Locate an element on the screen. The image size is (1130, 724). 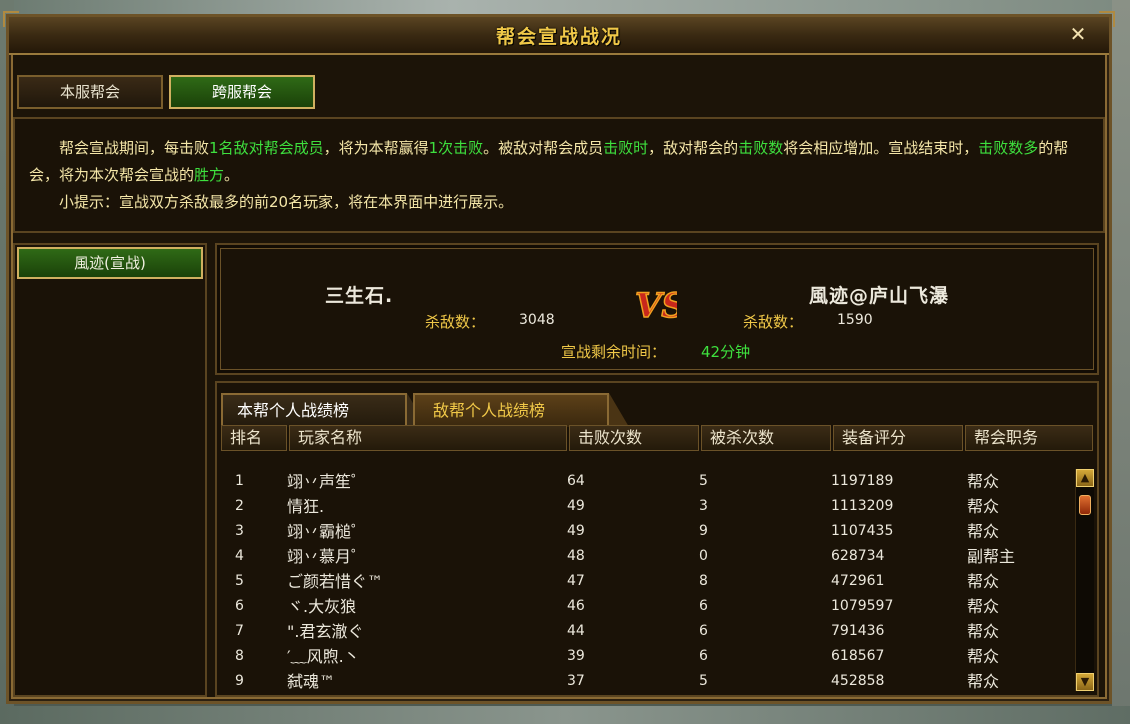
gear-score-cell: 618567 is located at coordinates (858, 656).